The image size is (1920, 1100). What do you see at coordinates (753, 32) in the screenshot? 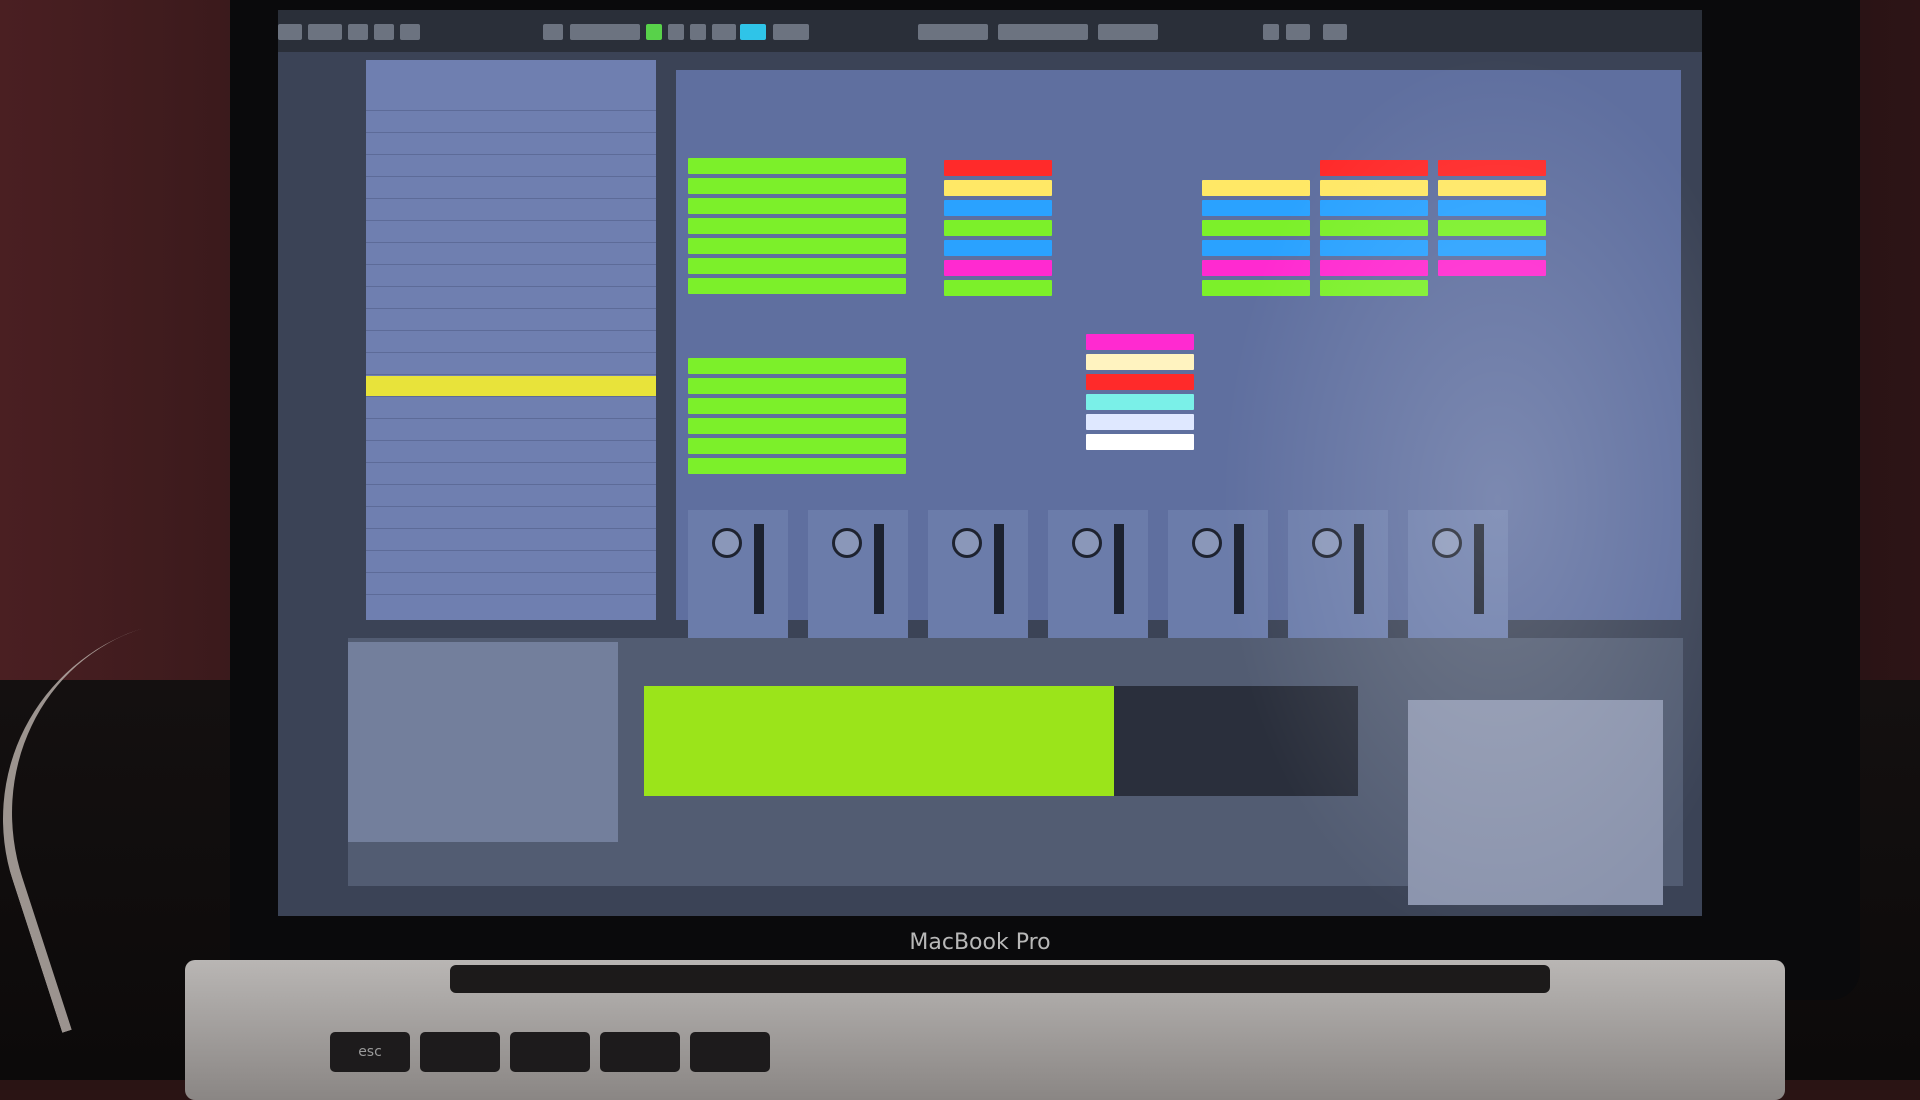
I see `follow-button` at bounding box center [753, 32].